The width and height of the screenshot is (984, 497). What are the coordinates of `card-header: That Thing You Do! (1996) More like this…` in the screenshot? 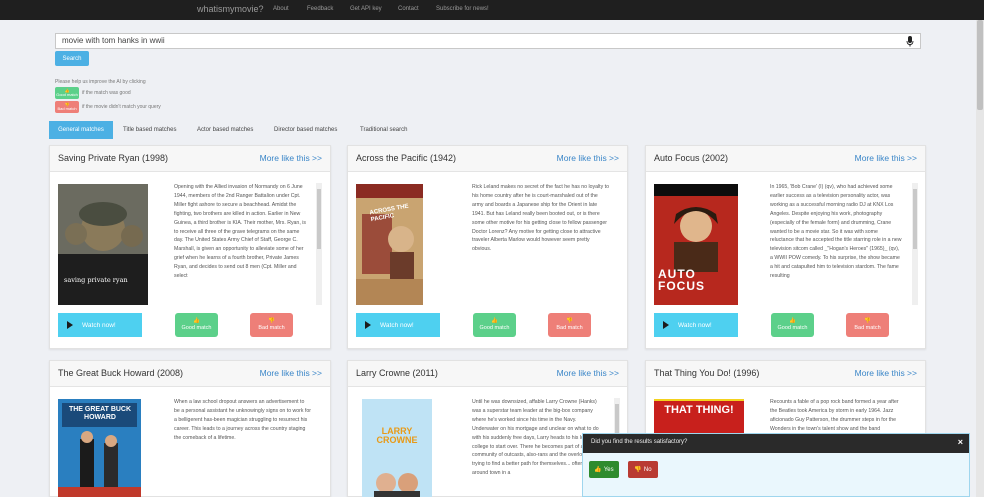 It's located at (785, 374).